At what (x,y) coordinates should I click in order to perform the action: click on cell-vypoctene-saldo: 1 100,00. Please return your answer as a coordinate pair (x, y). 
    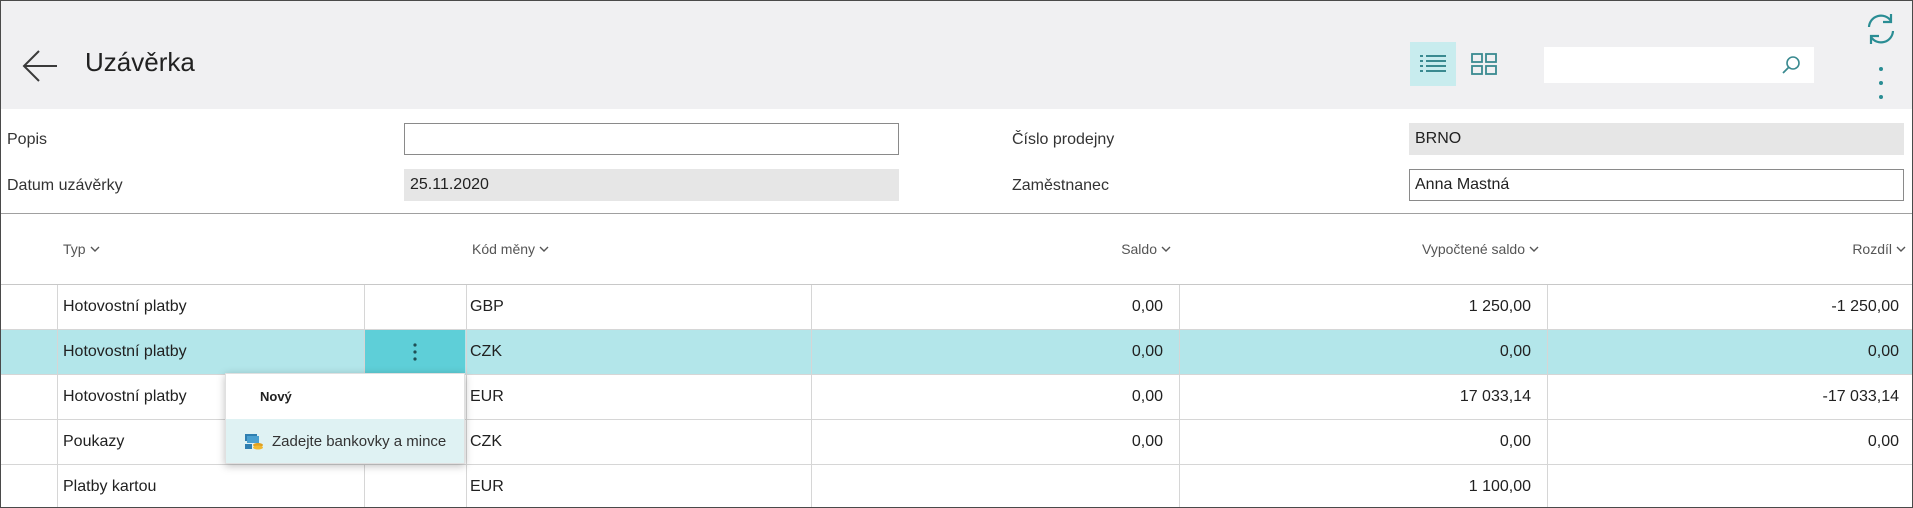
    Looking at the image, I should click on (1499, 486).